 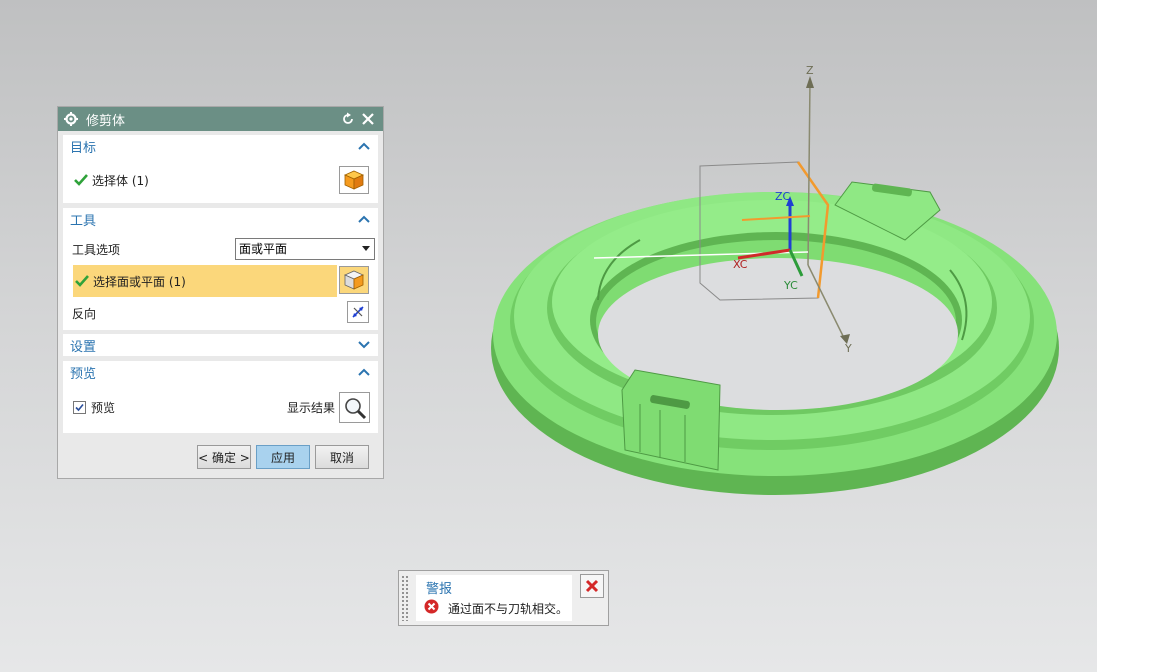 I want to click on tool-option-dropdown-wrap: 面或平面, so click(x=305, y=249).